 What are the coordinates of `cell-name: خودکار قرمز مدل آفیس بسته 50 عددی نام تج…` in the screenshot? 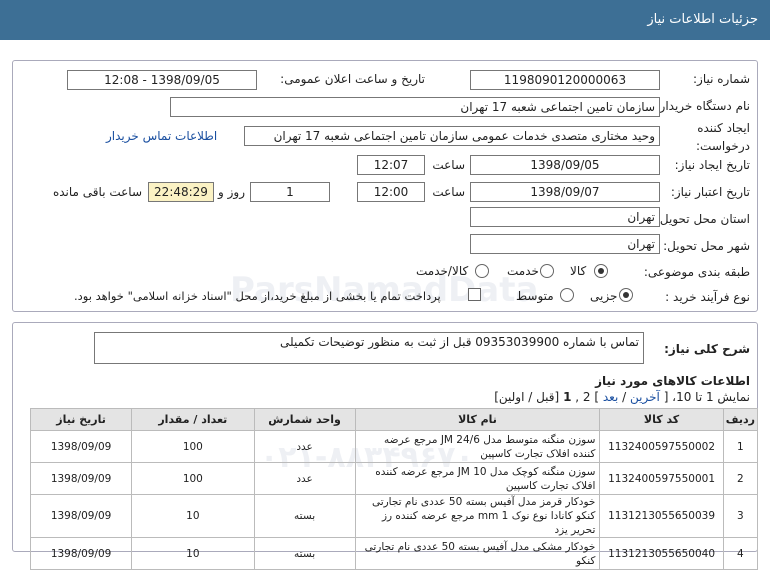 It's located at (477, 516).